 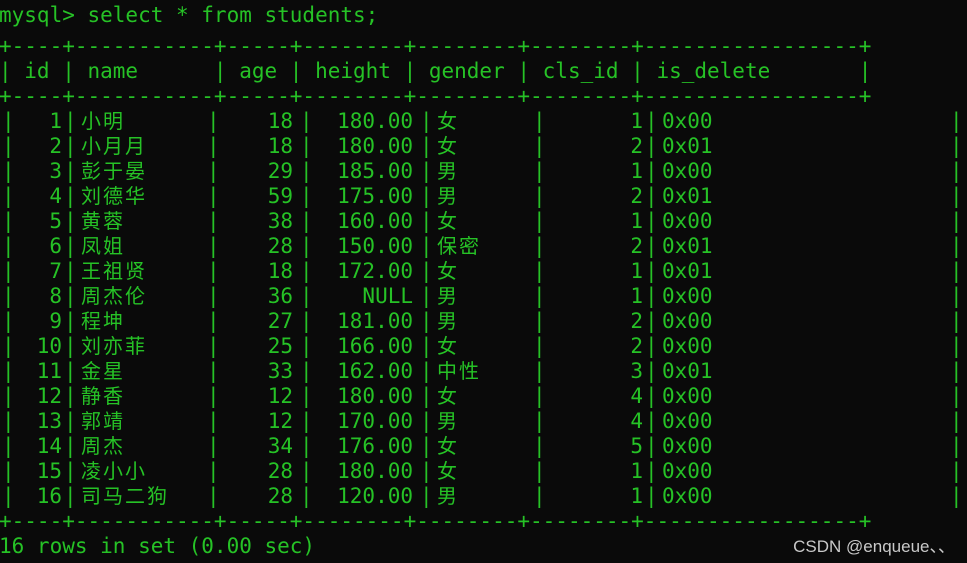 What do you see at coordinates (55, 171) in the screenshot?
I see `cell-id: 3` at bounding box center [55, 171].